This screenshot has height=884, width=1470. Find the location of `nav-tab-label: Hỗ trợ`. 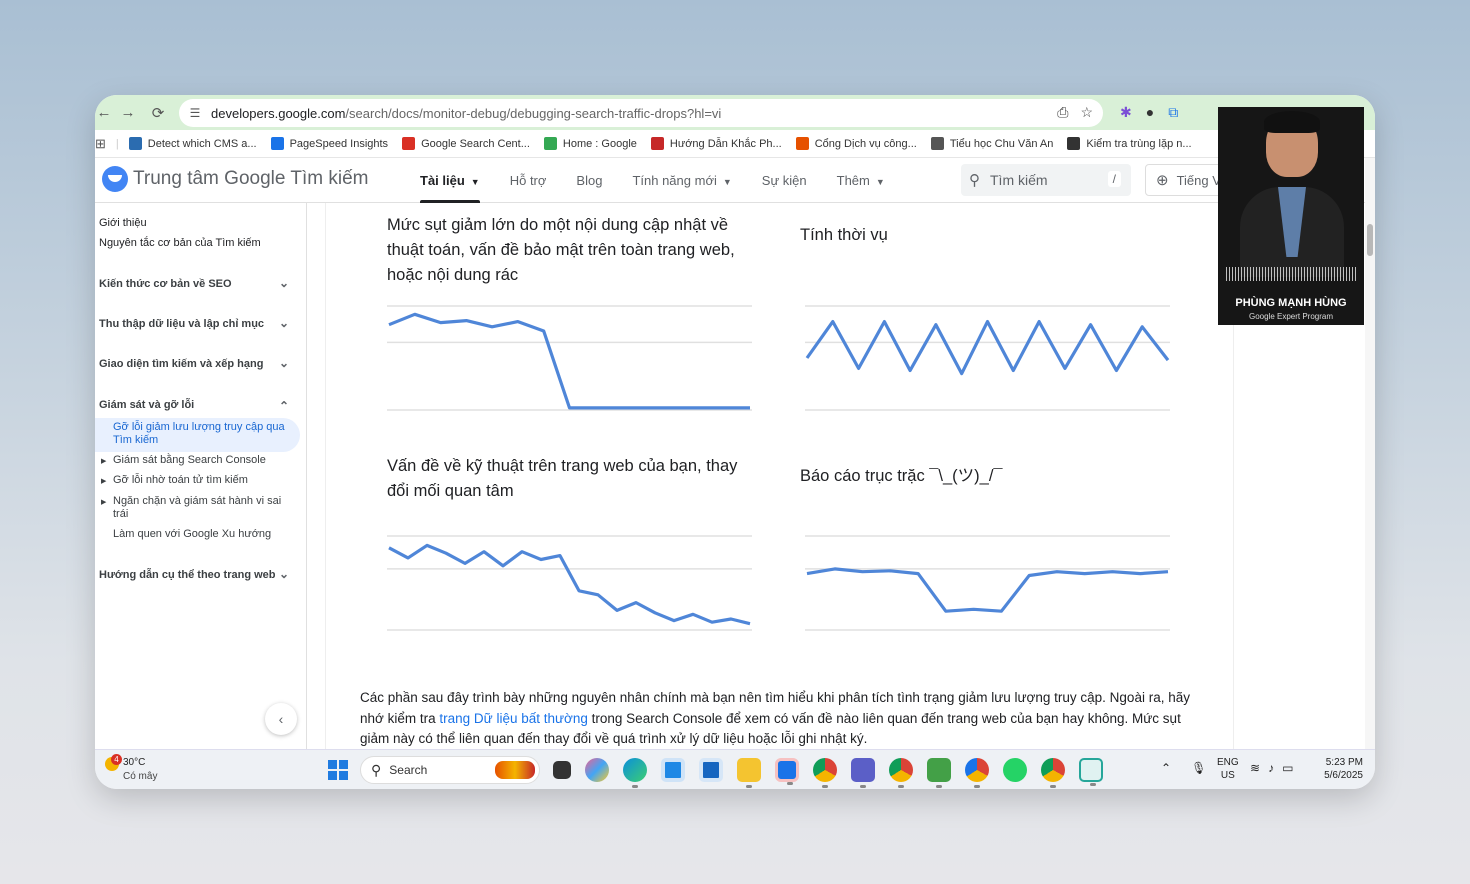

nav-tab-label: Hỗ trợ is located at coordinates (528, 180).